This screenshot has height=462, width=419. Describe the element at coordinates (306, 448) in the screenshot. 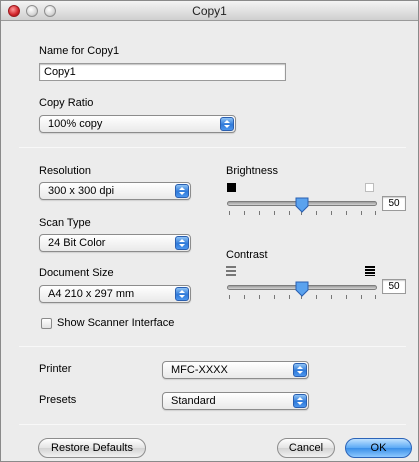

I see `cancel-button: Cancel` at that location.